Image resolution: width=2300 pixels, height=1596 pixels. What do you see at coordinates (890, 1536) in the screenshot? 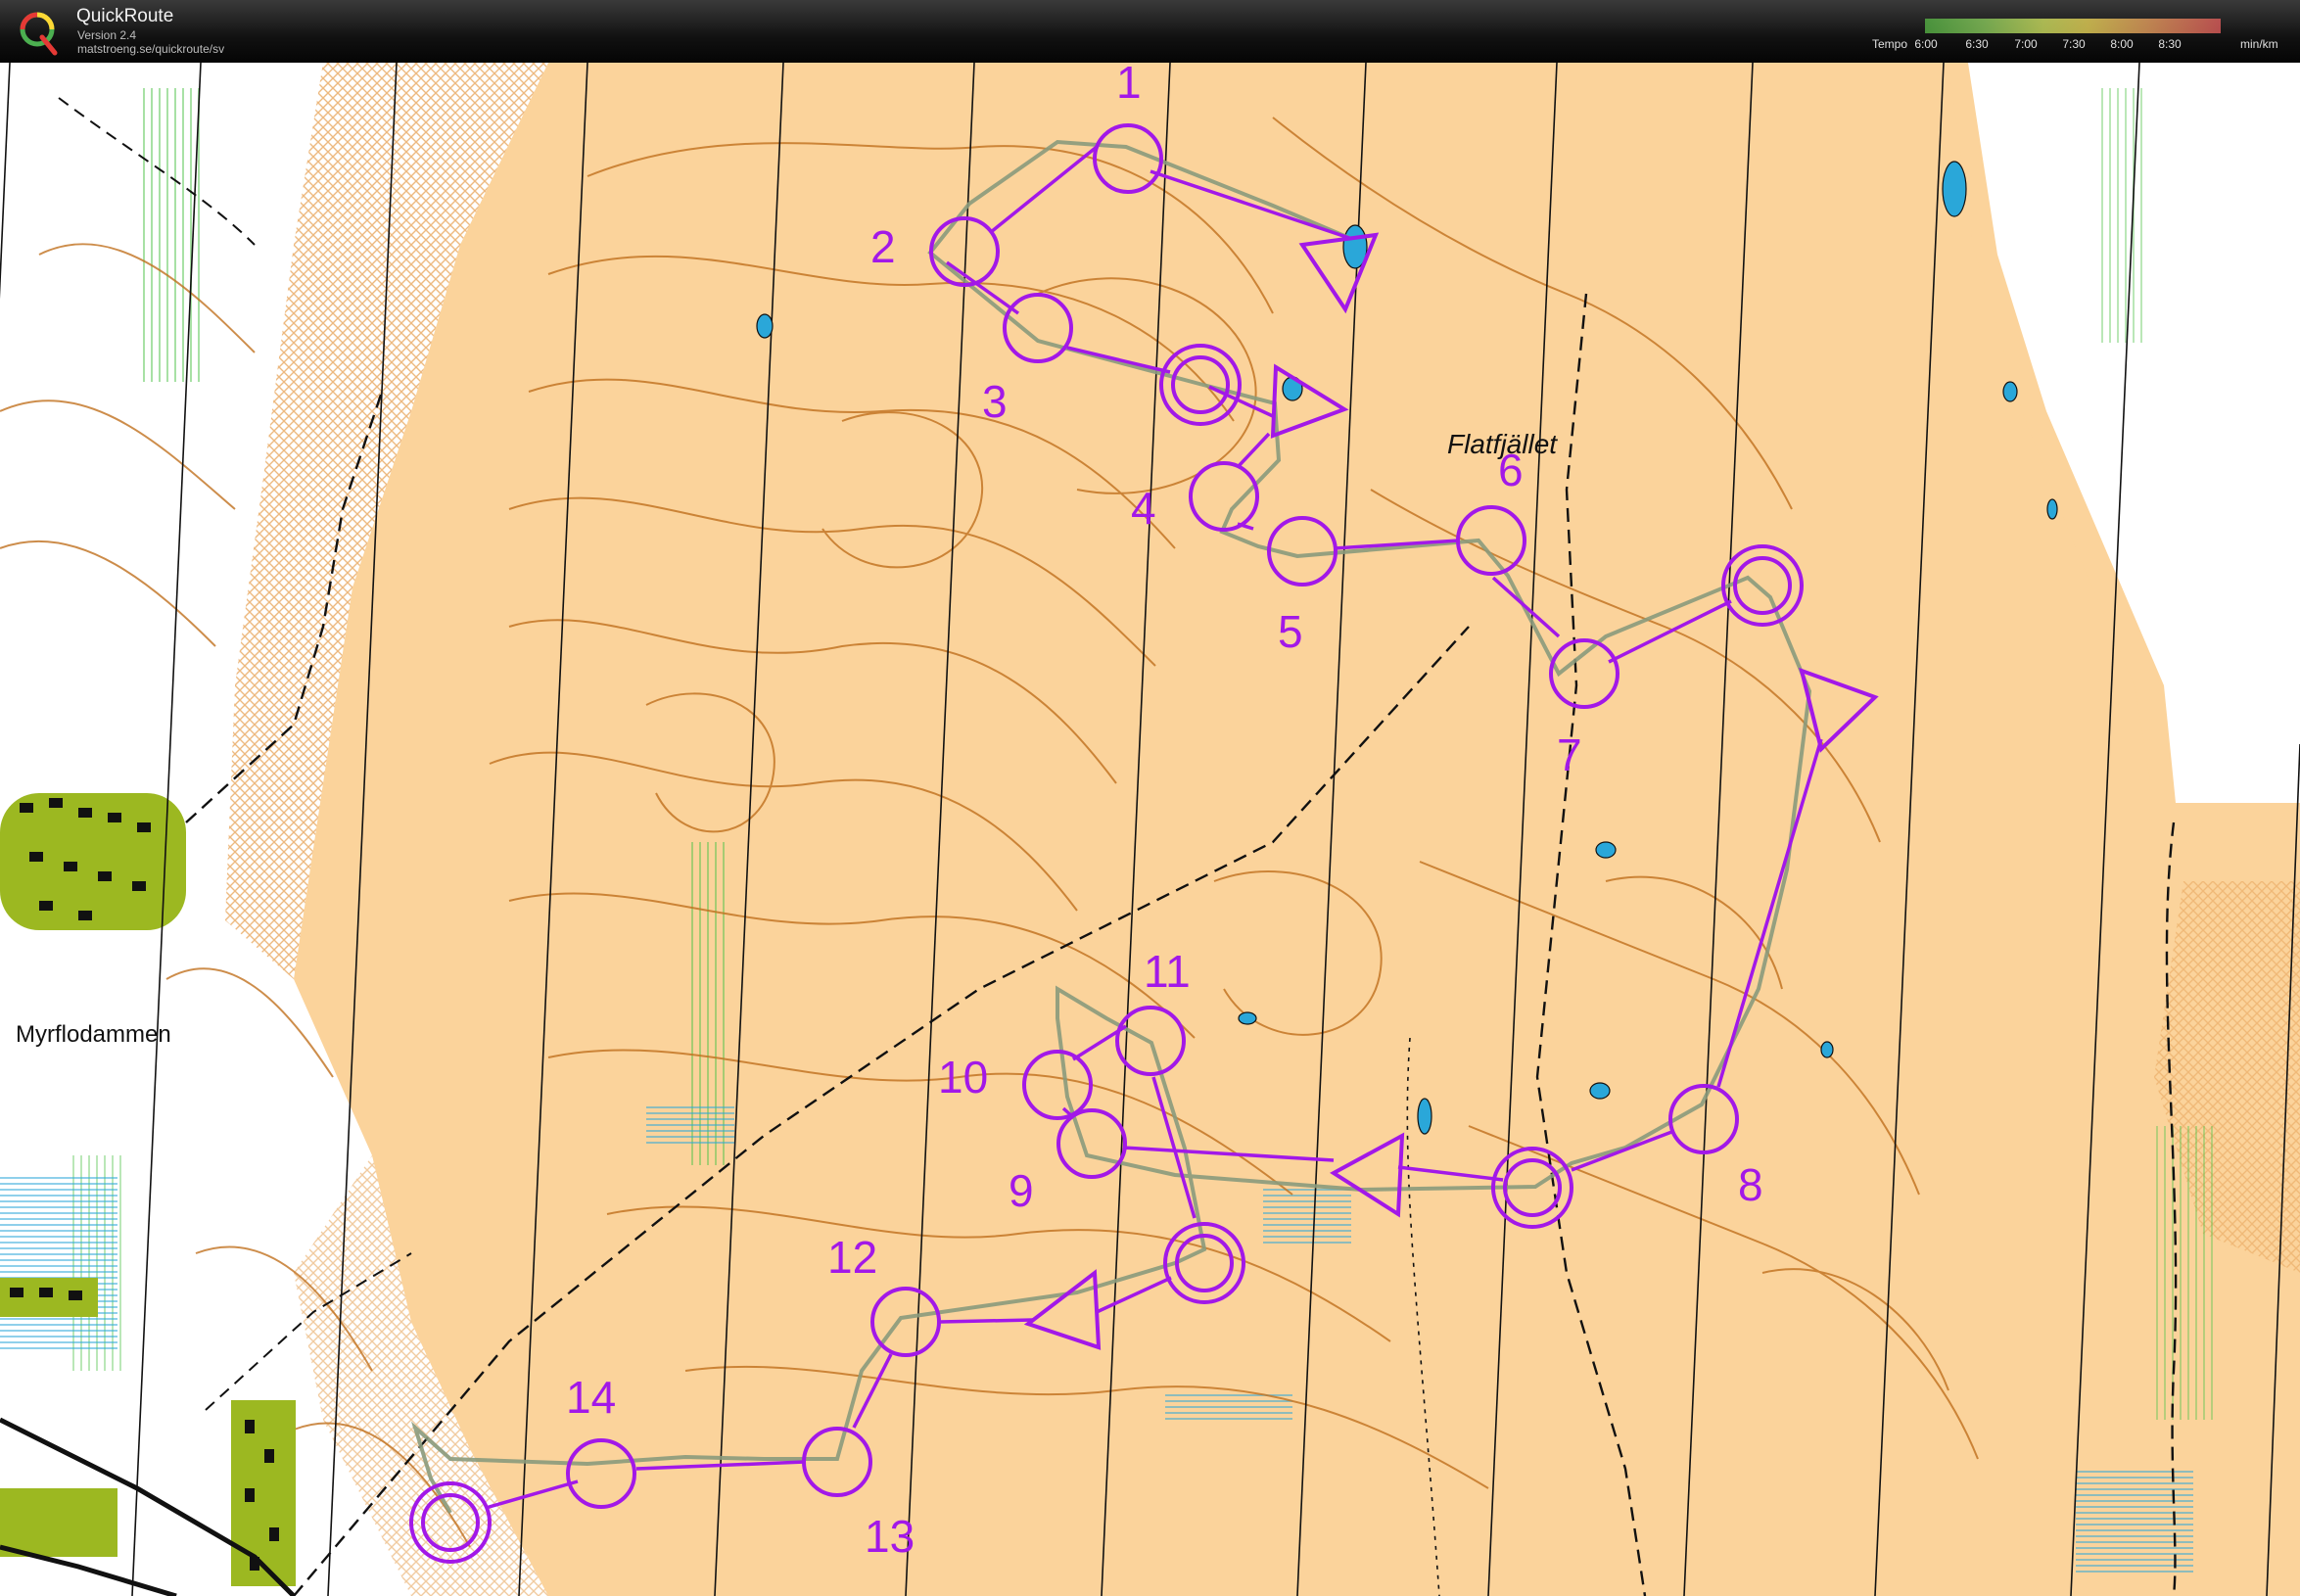
I see `control-number: 13` at bounding box center [890, 1536].